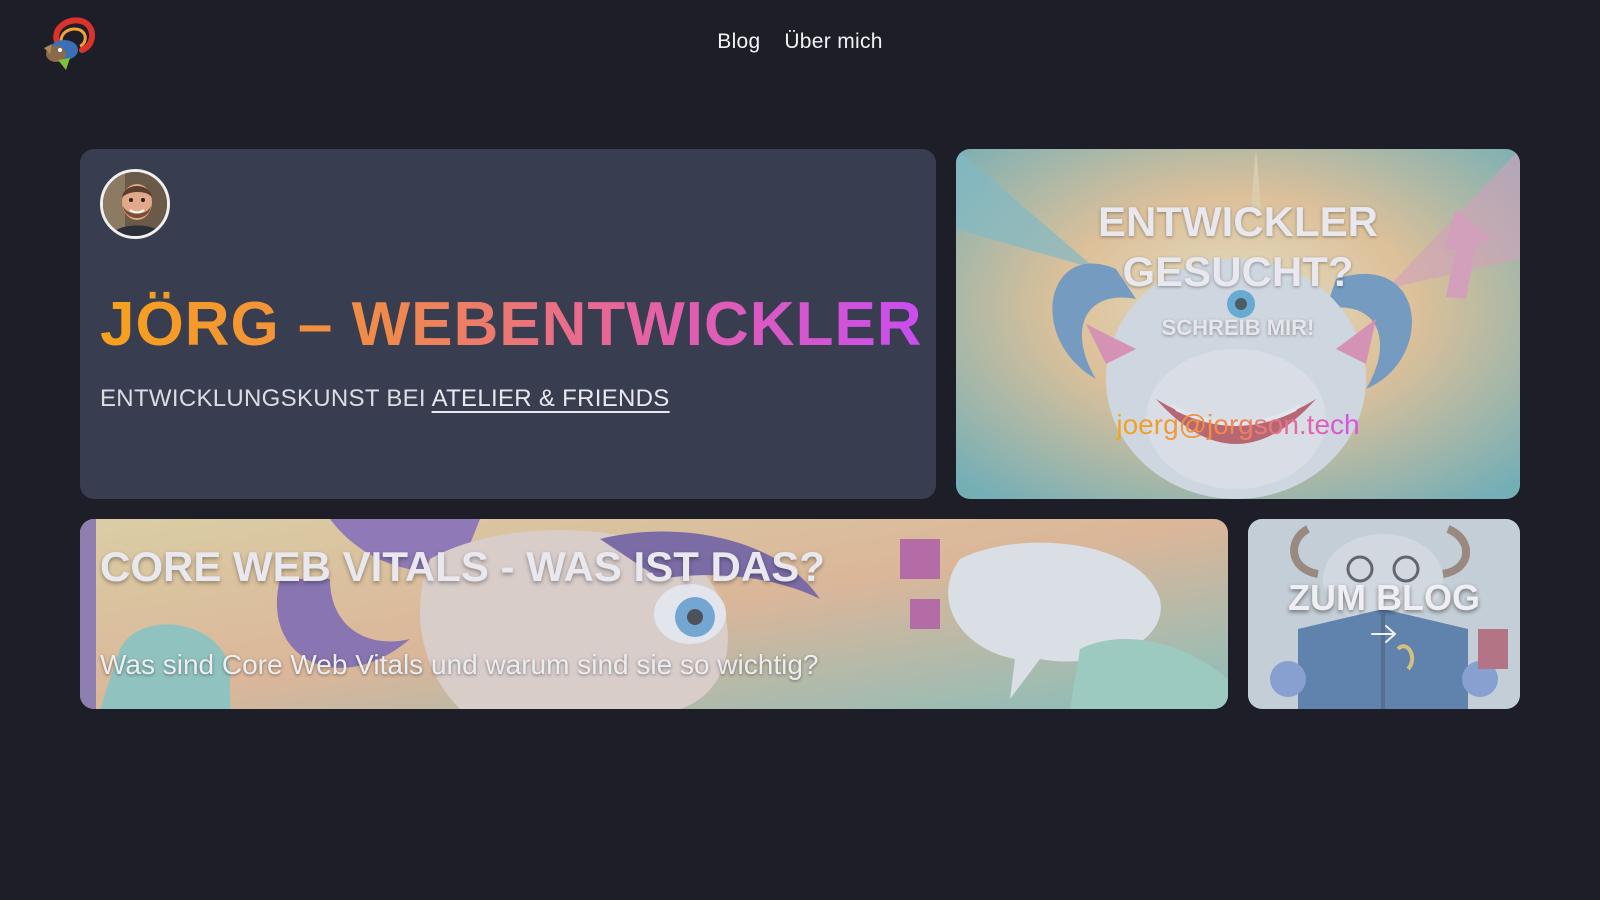 The height and width of the screenshot is (900, 1600). Describe the element at coordinates (1238, 221) in the screenshot. I see `contact-title-line1: ENTWICKLER` at that location.